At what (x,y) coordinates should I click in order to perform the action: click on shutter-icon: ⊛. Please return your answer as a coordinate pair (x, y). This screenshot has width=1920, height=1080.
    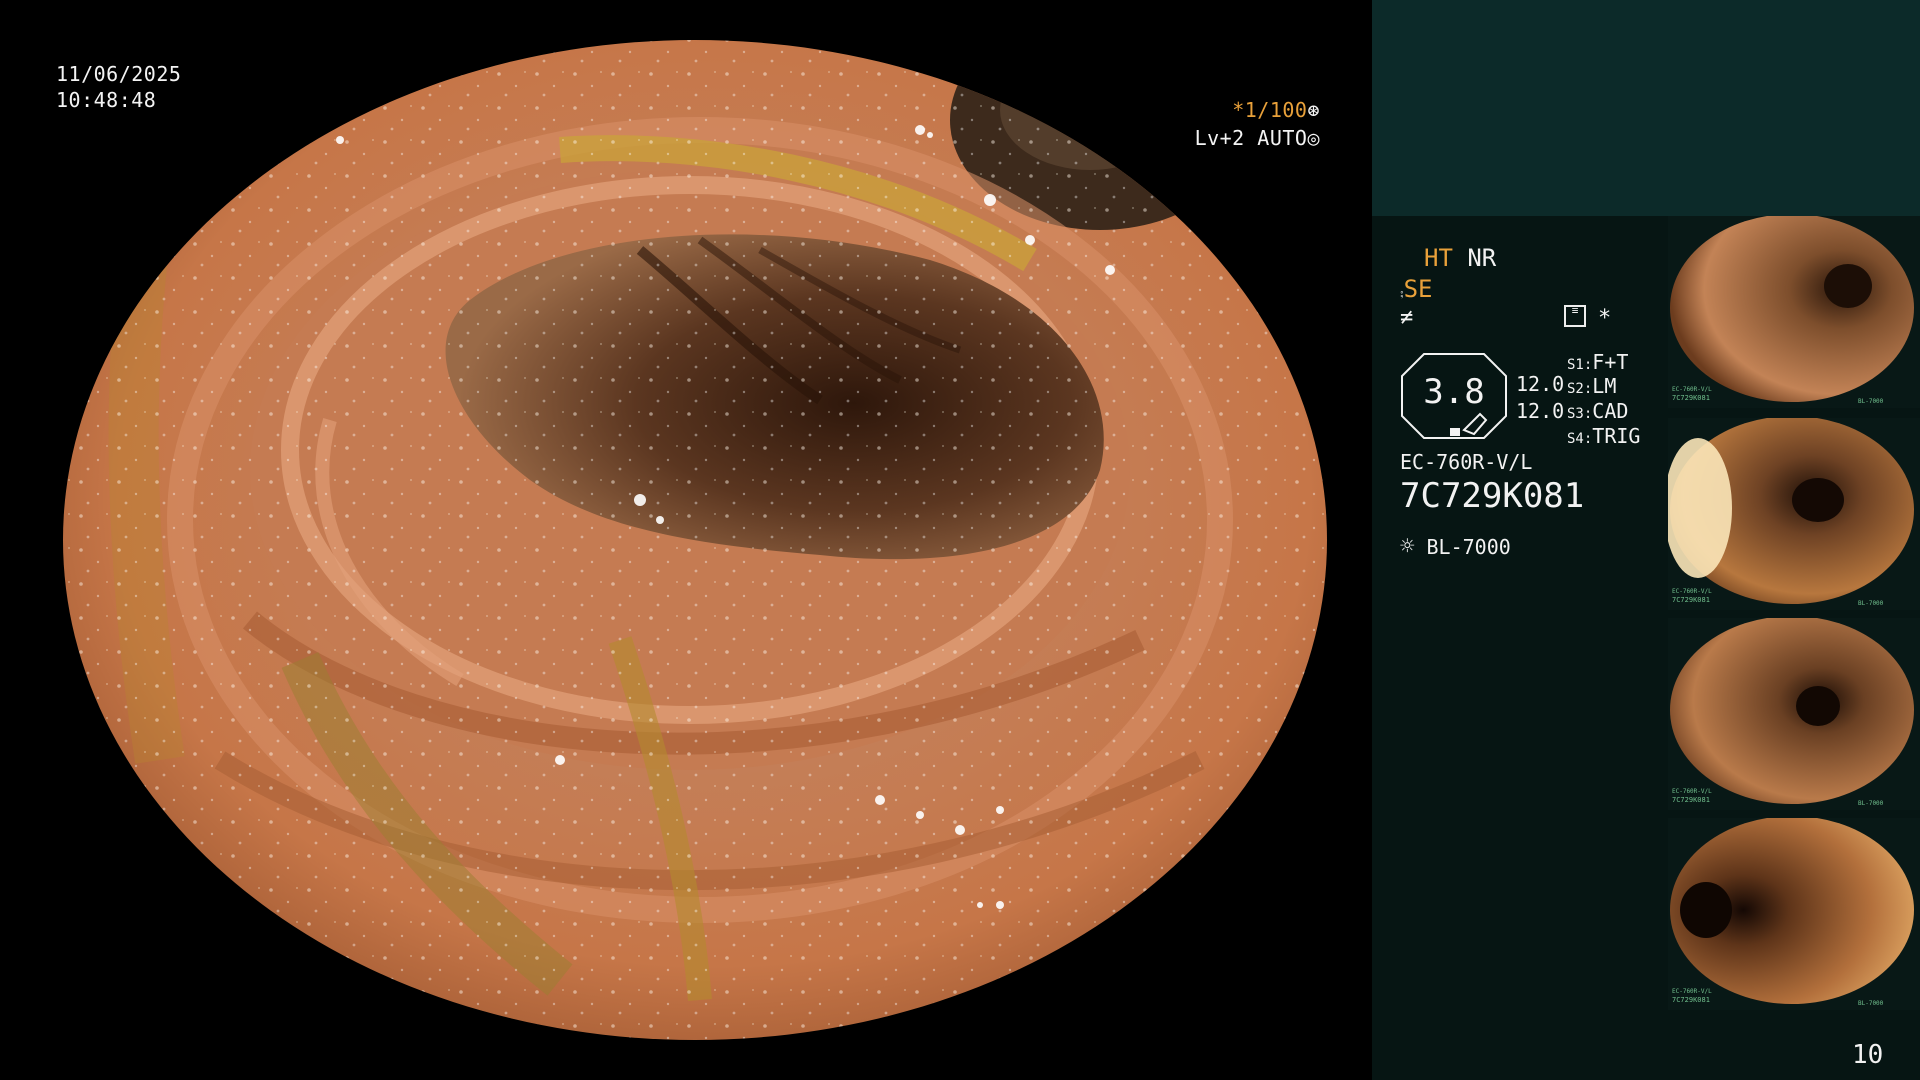
    Looking at the image, I should click on (1313, 110).